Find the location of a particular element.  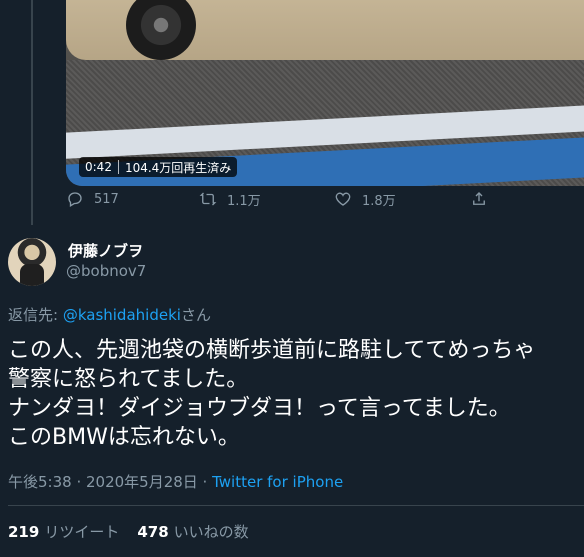

tweet-meta: 午後5:38 · 2020年5月28日 · Twitter for iPhone is located at coordinates (175, 481).